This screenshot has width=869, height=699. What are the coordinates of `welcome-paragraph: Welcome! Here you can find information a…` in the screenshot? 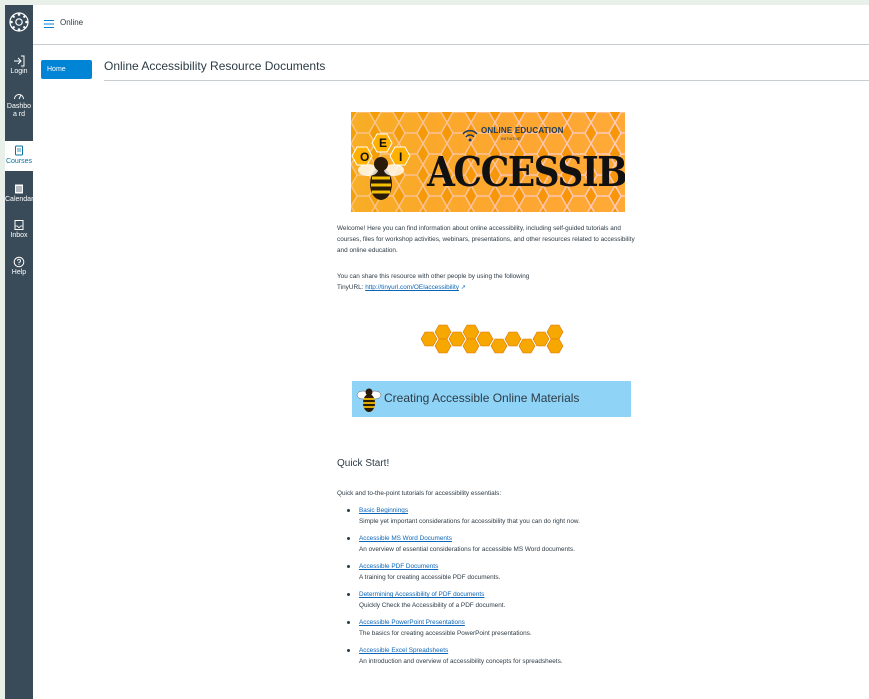 It's located at (486, 239).